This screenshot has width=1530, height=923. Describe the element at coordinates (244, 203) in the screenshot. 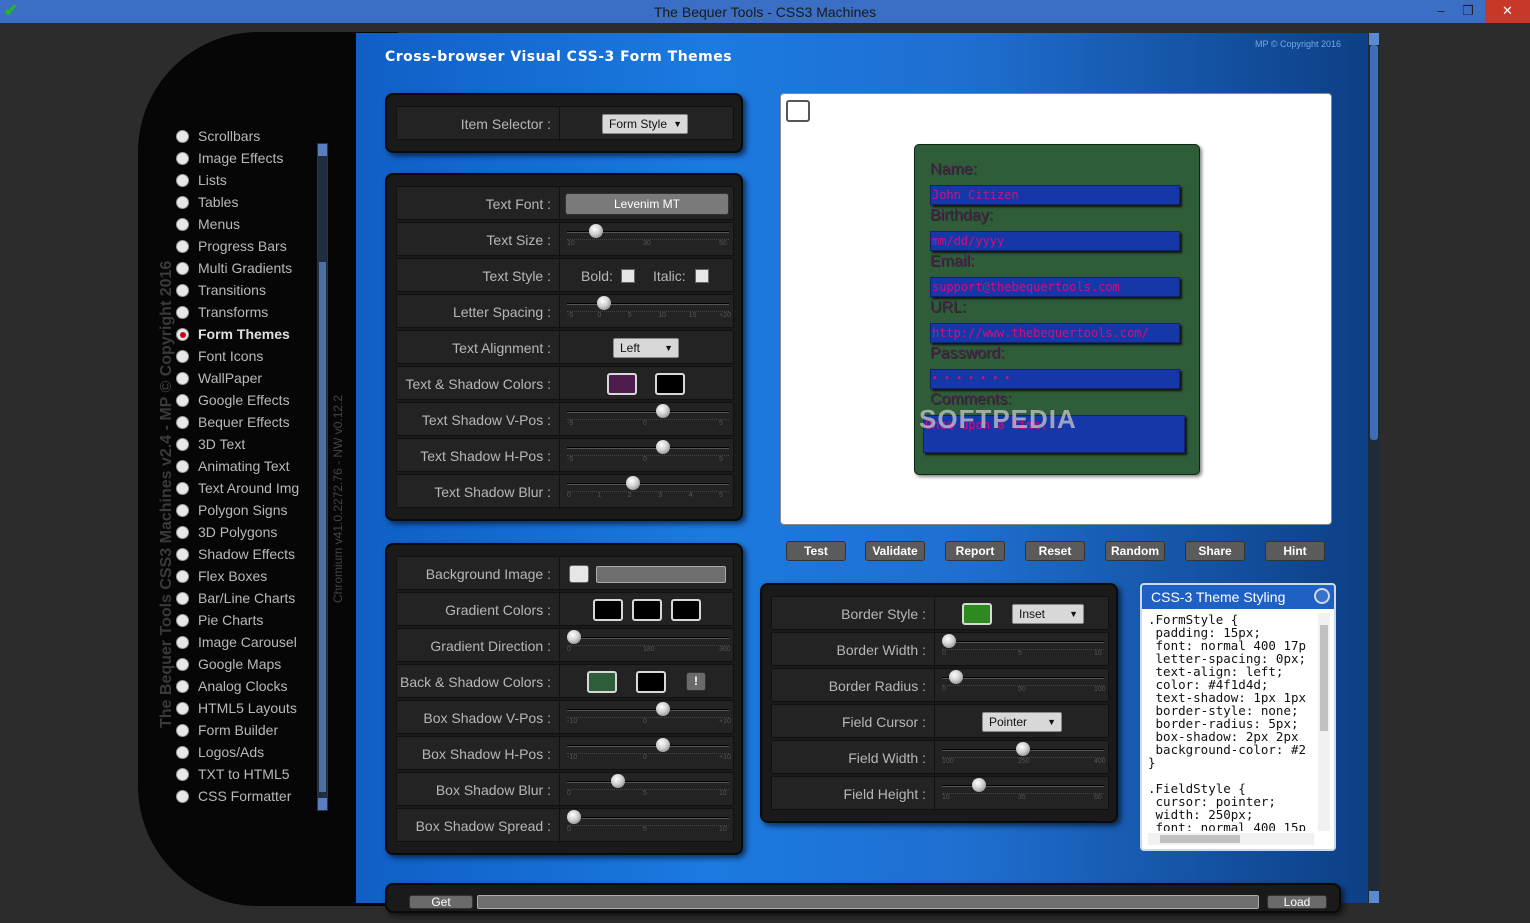

I see `sidebar-item-tables: Tables` at that location.